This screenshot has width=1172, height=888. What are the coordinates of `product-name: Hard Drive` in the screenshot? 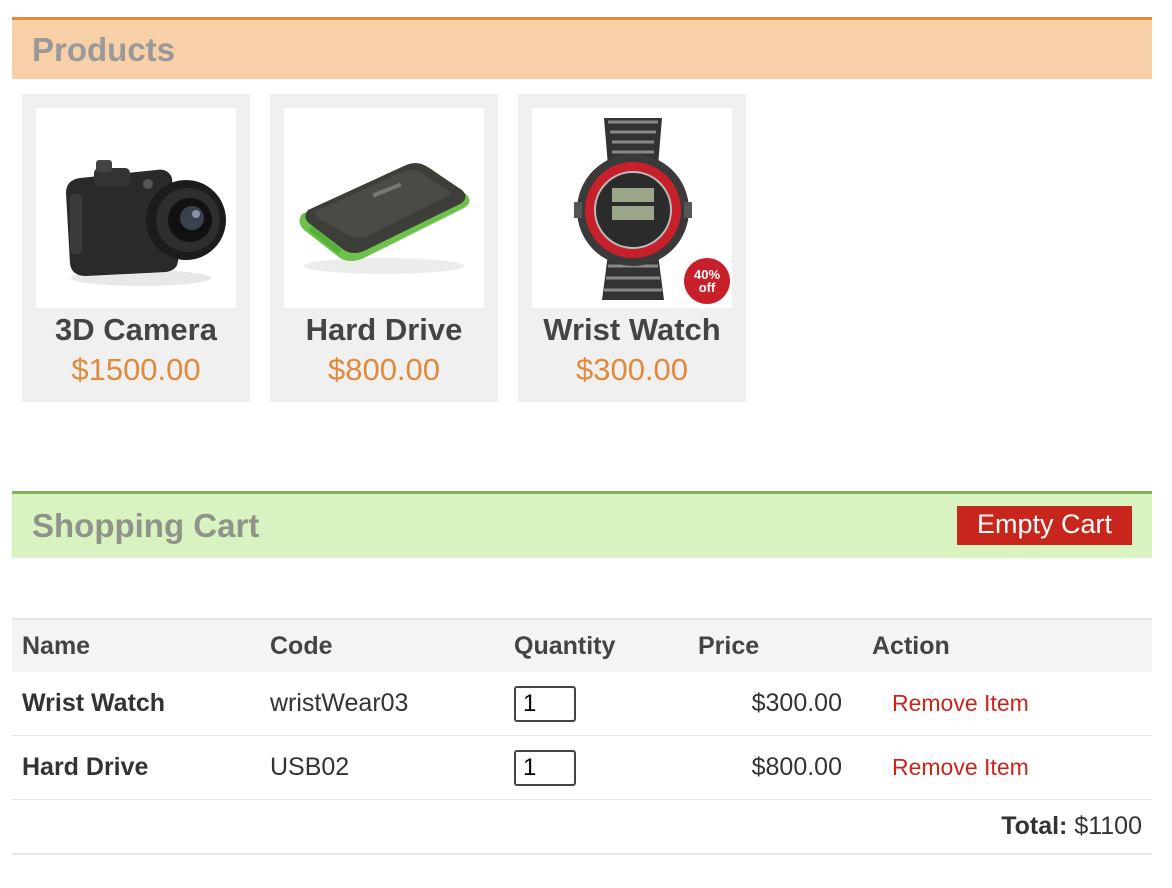 It's located at (384, 329).